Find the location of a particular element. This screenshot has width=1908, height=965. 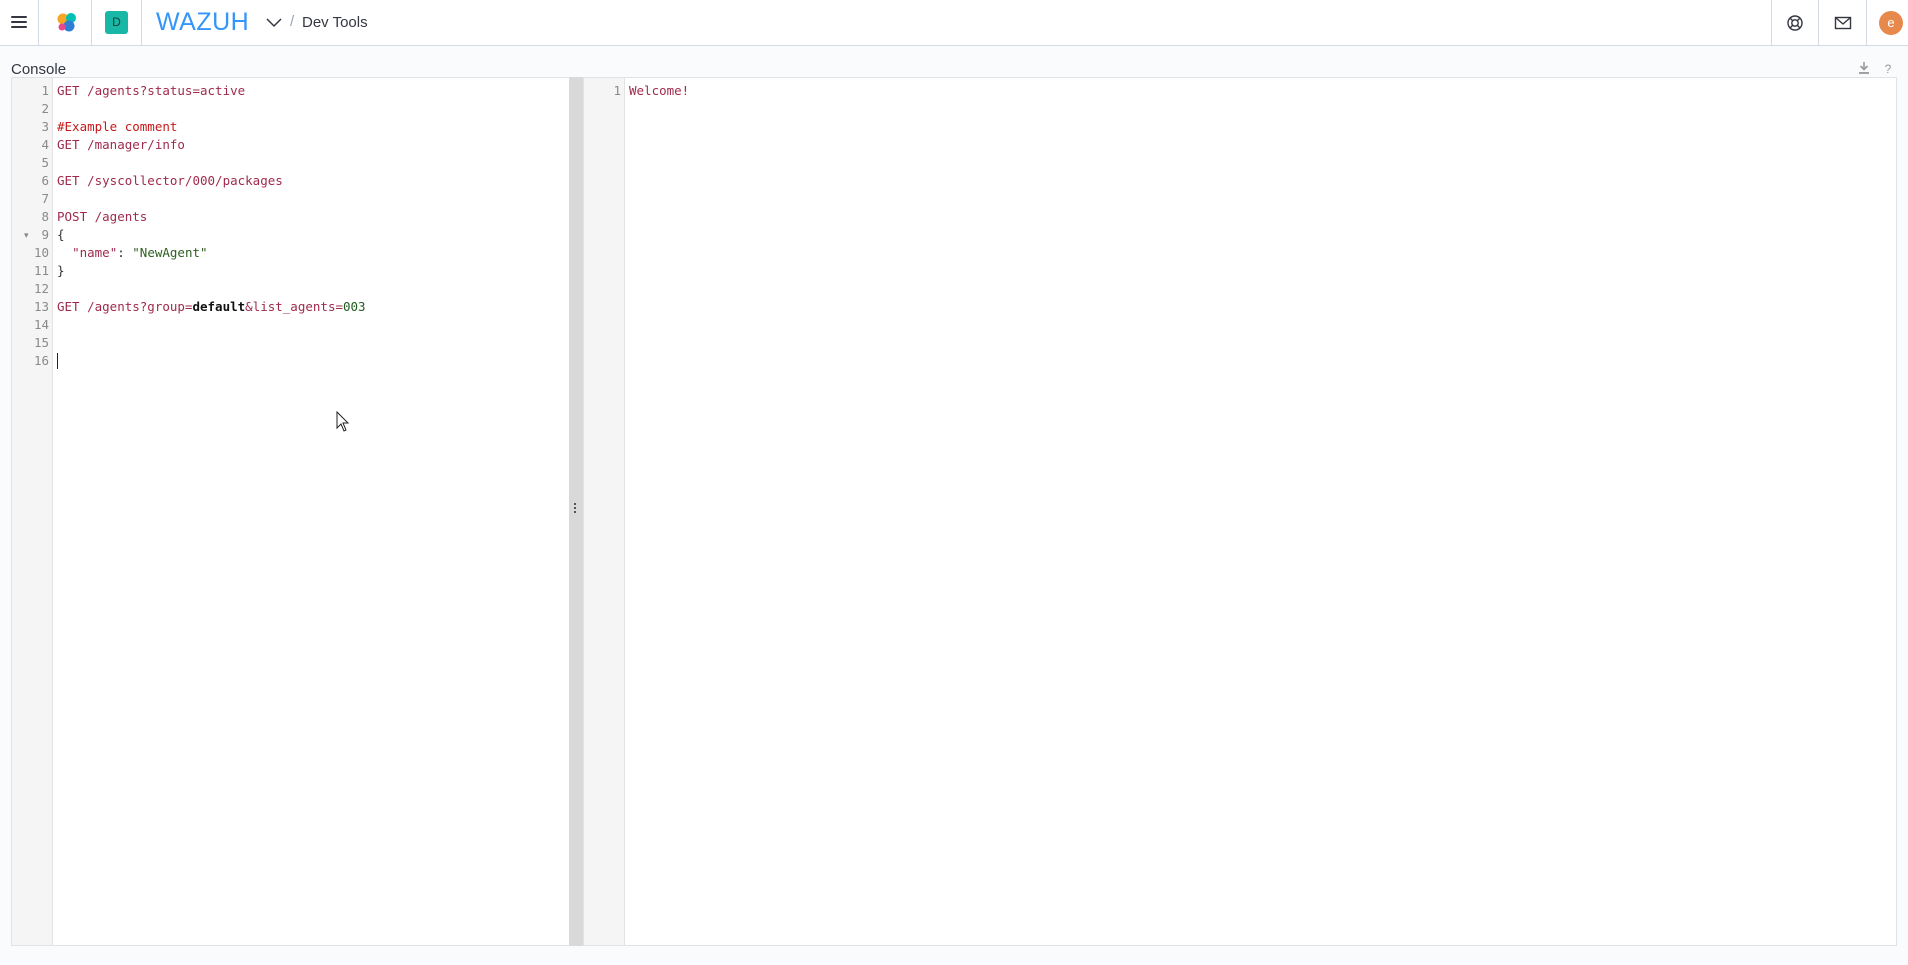

line-number: 4 is located at coordinates (45, 144).